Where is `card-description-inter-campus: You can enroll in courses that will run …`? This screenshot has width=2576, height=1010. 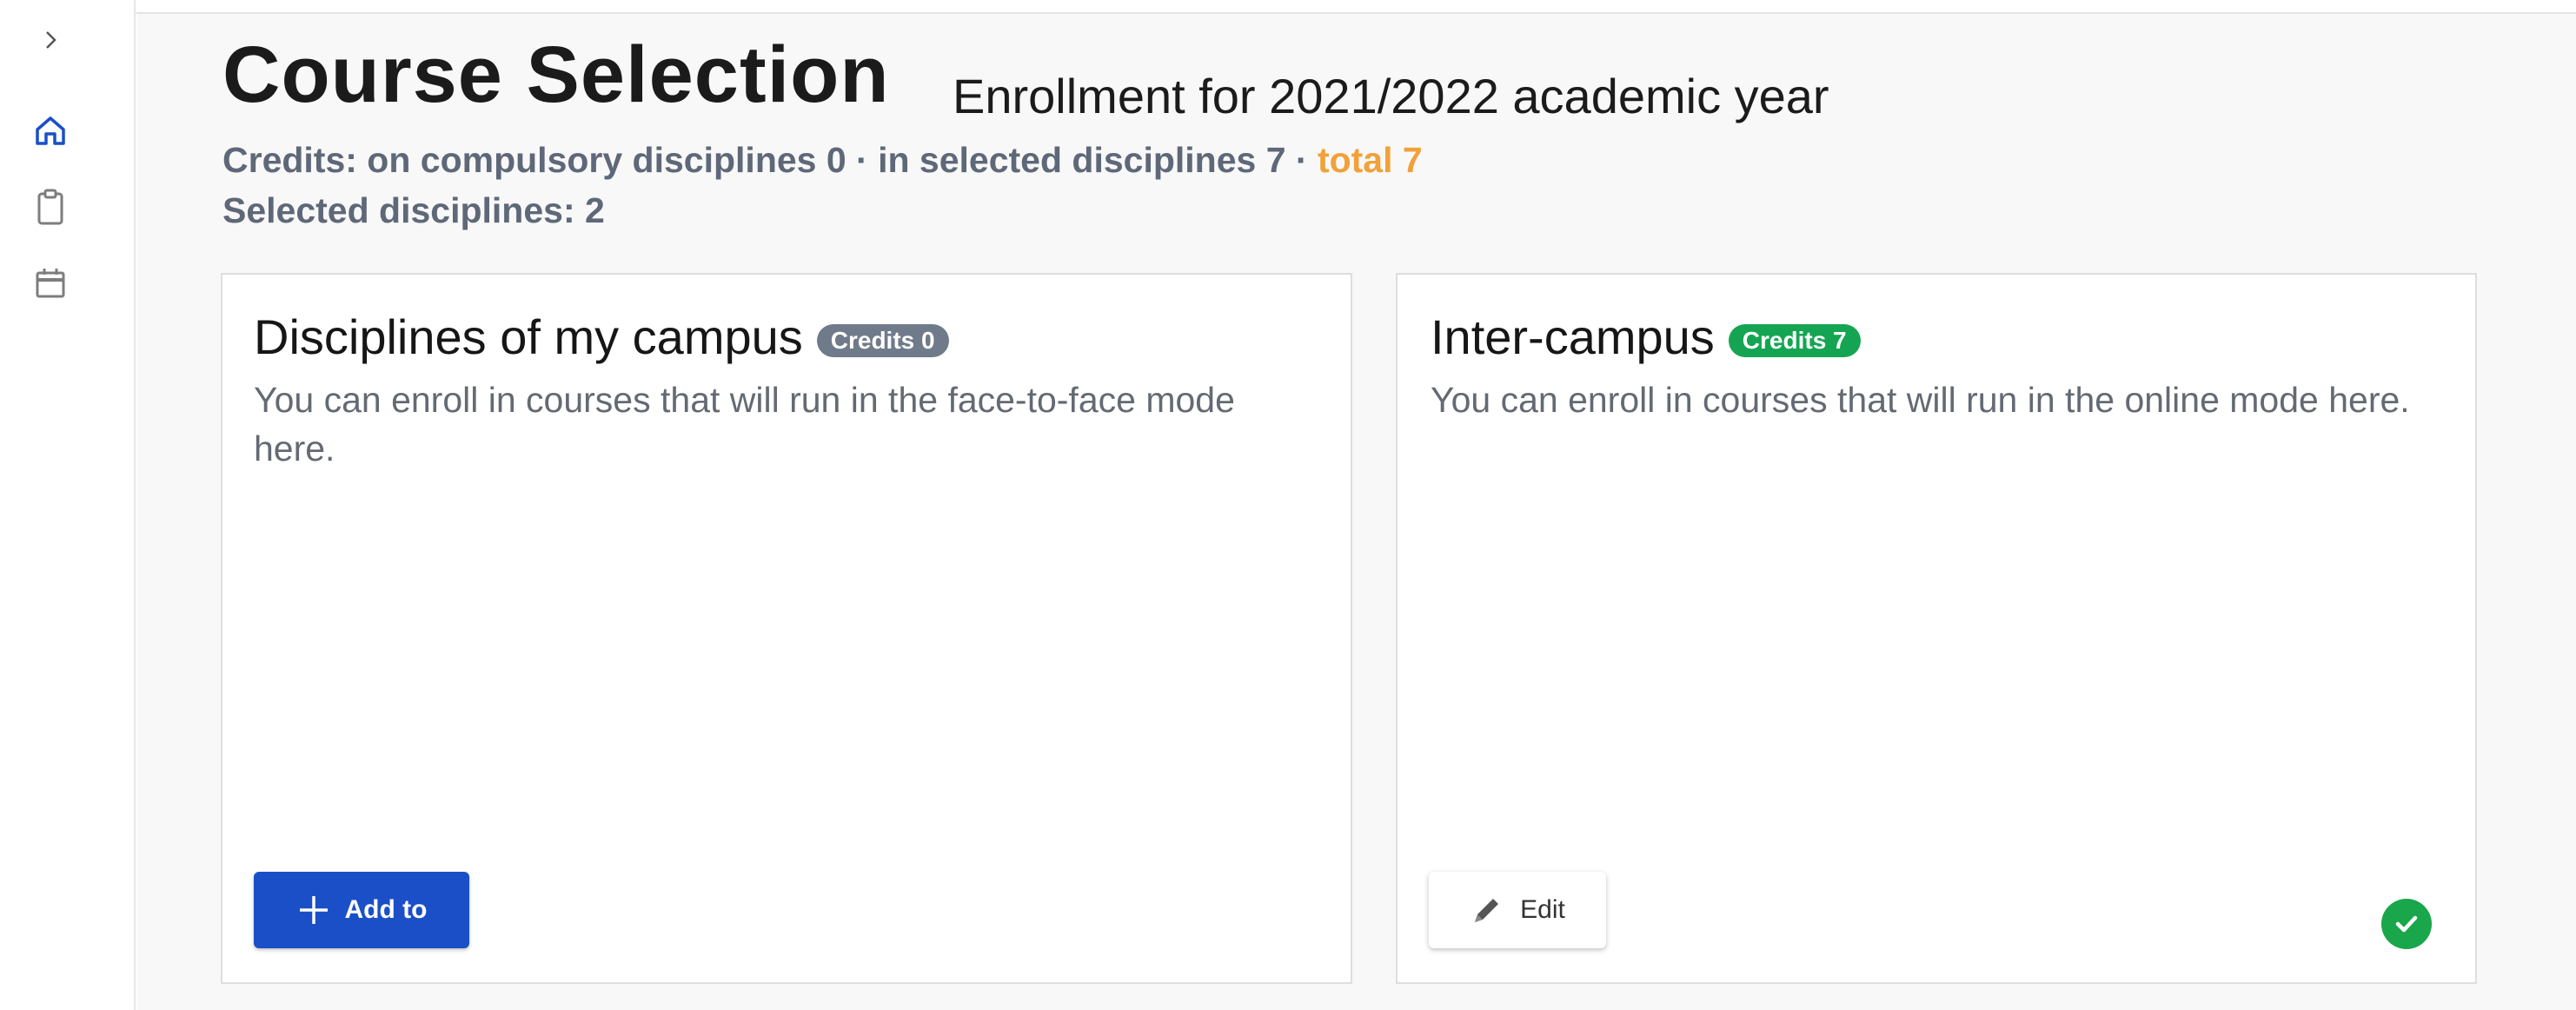
card-description-inter-campus: You can enroll in courses that will run … is located at coordinates (1921, 400).